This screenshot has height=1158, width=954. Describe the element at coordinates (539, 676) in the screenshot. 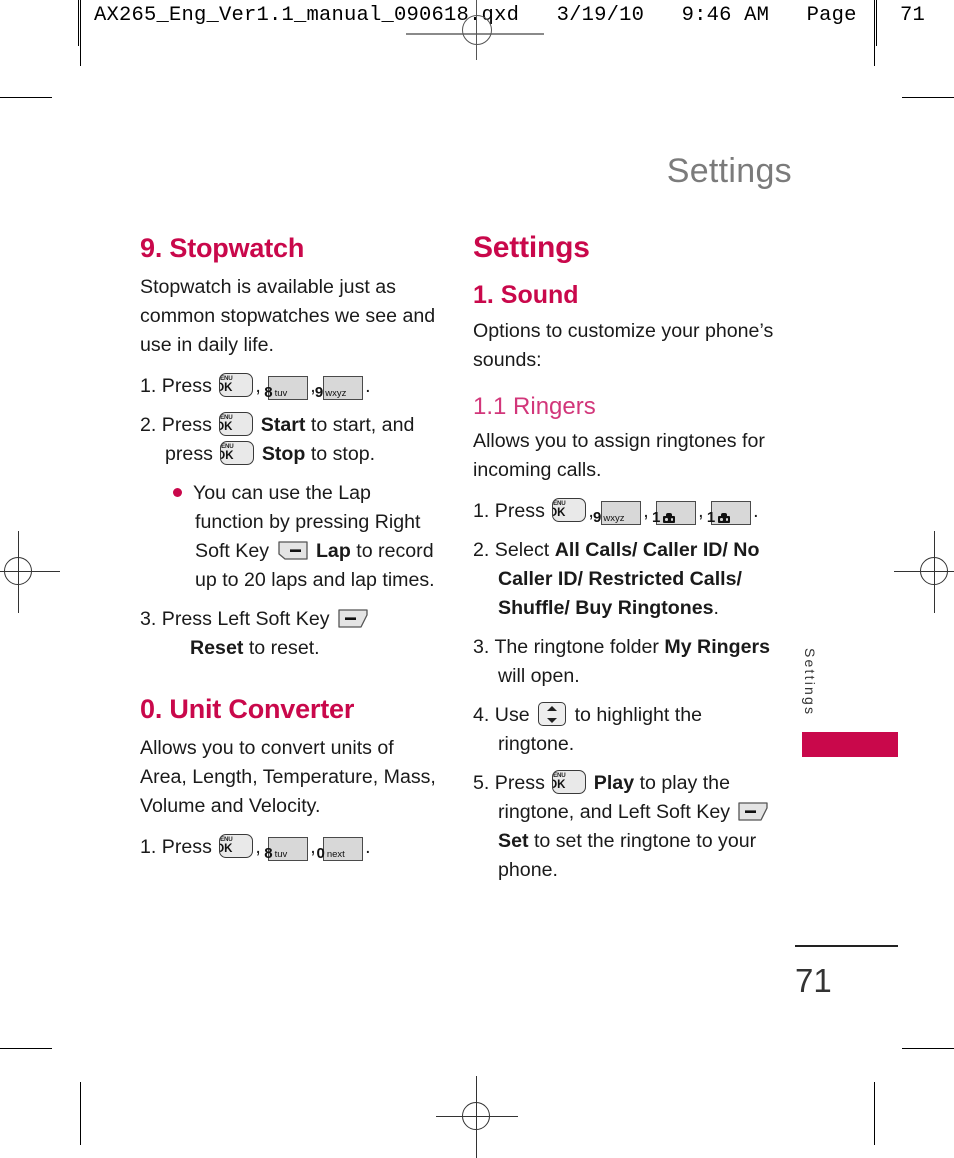

I see `step-text-b: will open.` at that location.